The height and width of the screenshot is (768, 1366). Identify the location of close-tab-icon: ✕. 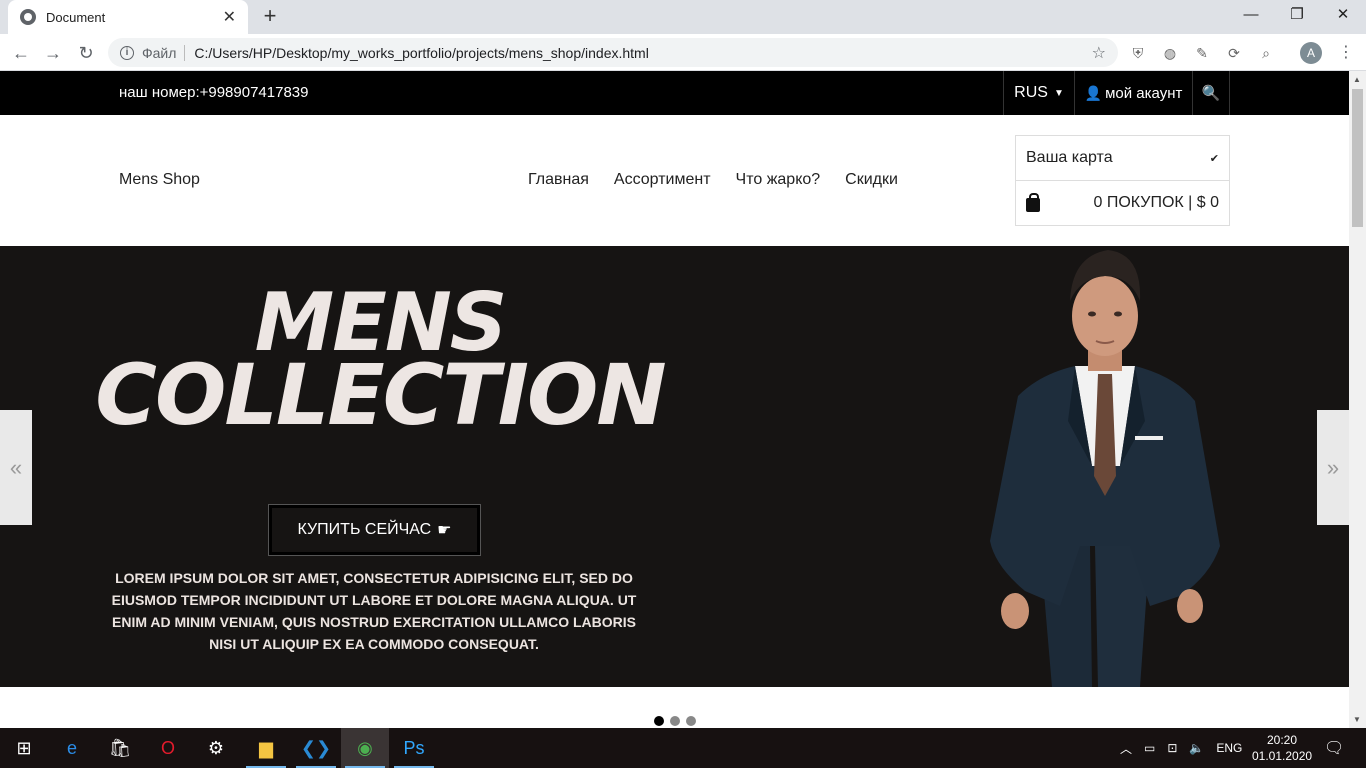
(229, 17).